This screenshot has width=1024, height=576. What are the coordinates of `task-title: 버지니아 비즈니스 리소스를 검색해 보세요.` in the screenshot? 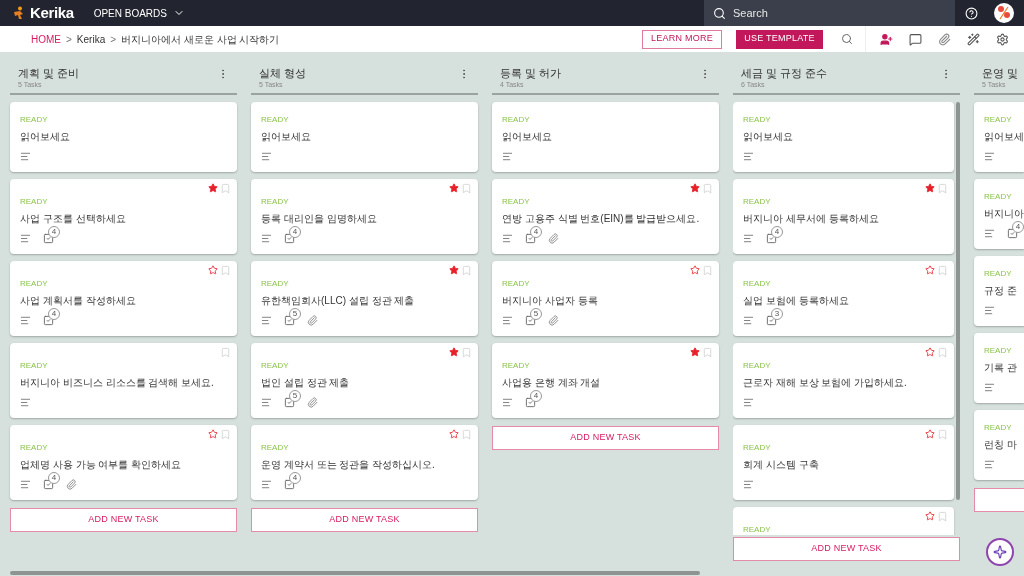 It's located at (117, 383).